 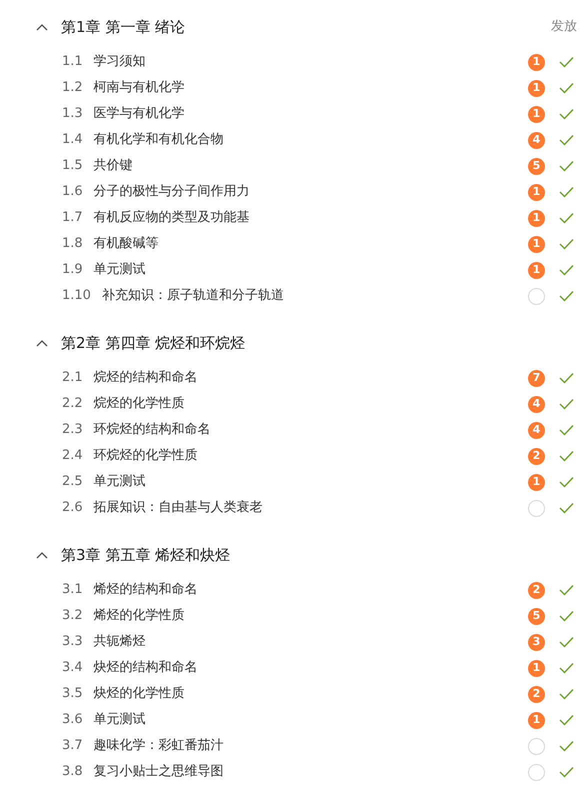 I want to click on lesson-number: 3.8, so click(x=72, y=772).